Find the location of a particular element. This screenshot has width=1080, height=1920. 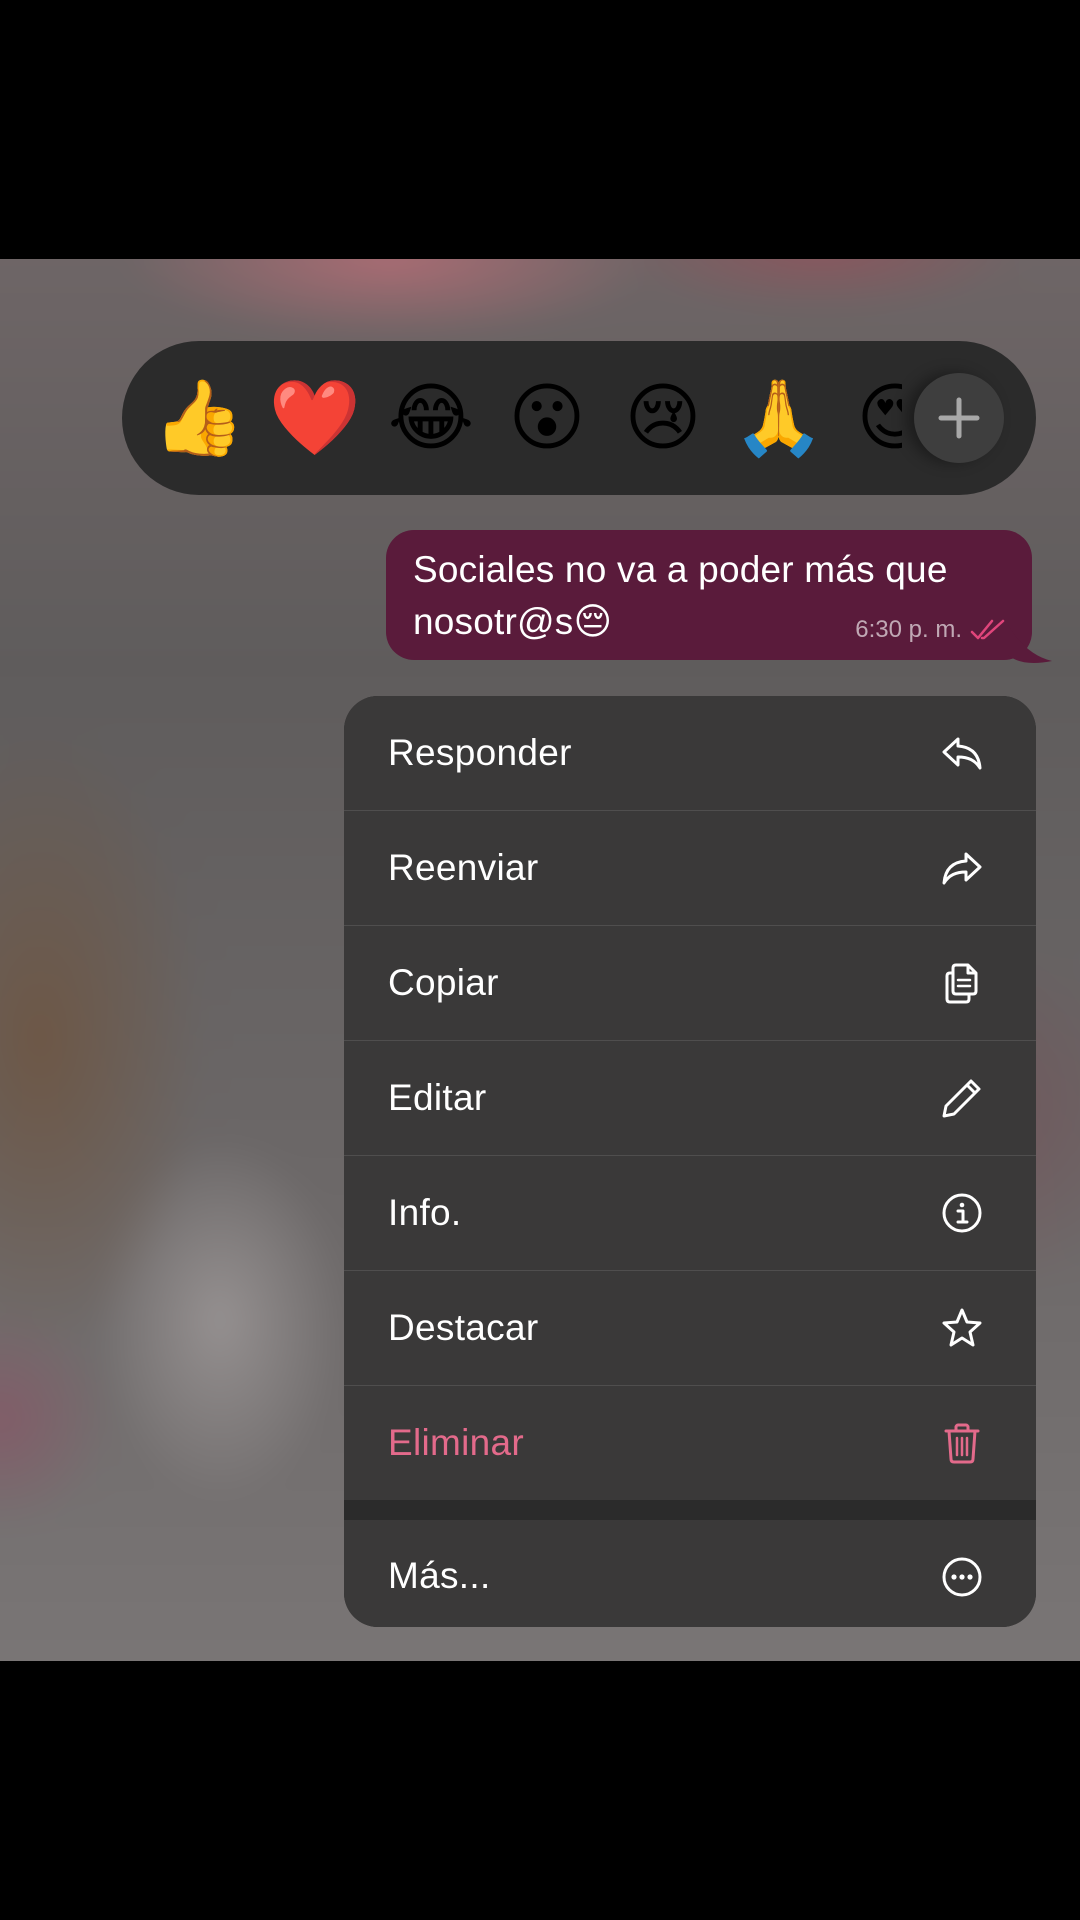

menu-separator is located at coordinates (690, 1510).